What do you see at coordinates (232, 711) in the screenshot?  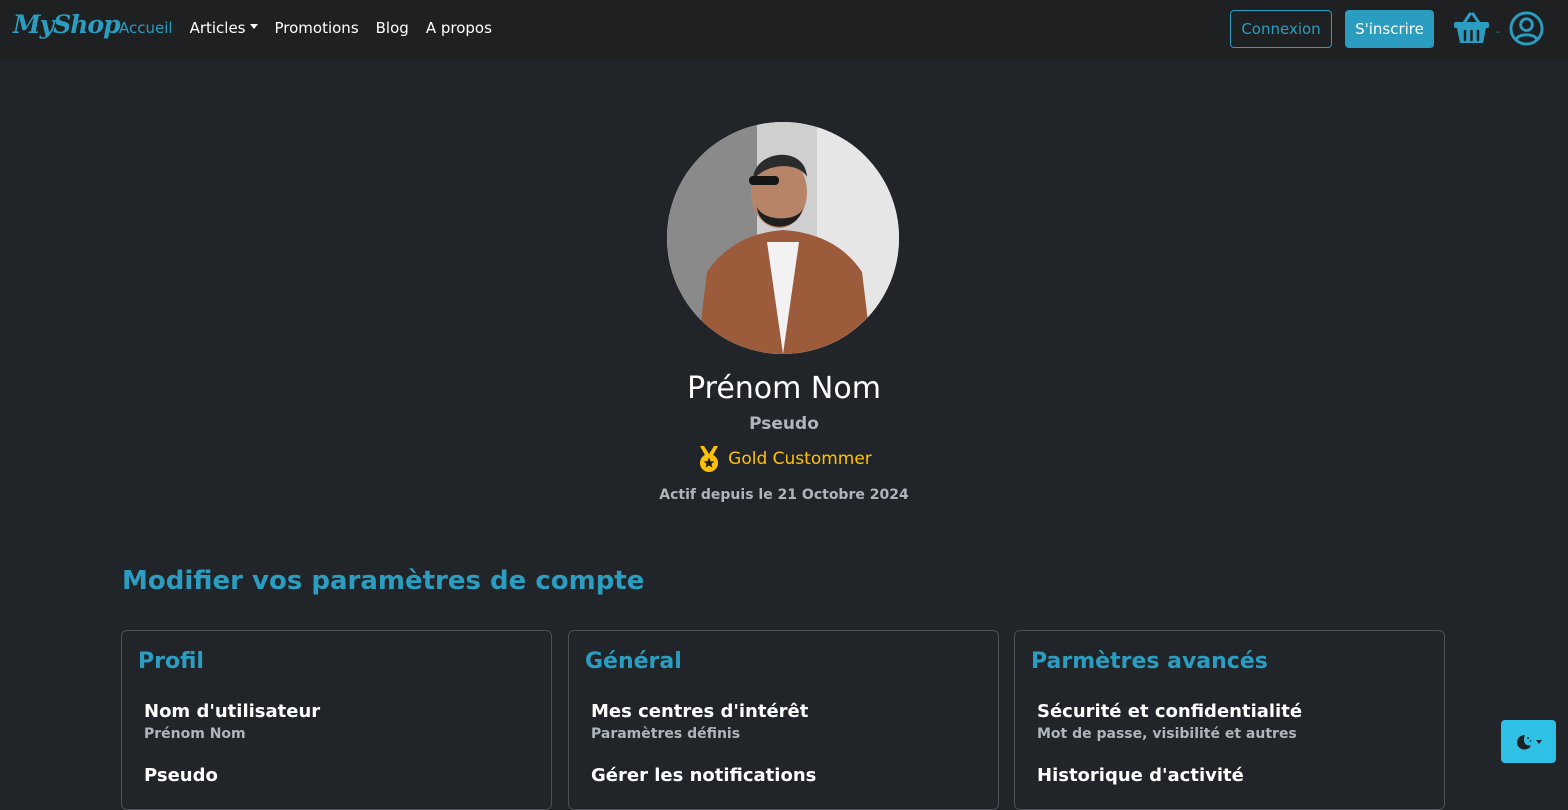 I see `setting-item-title: Nom d'utilisateur` at bounding box center [232, 711].